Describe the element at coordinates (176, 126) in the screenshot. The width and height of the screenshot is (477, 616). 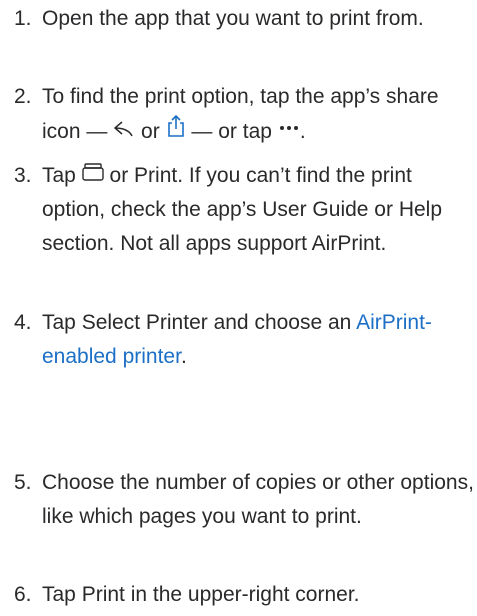
I see `share-upload-icon` at that location.